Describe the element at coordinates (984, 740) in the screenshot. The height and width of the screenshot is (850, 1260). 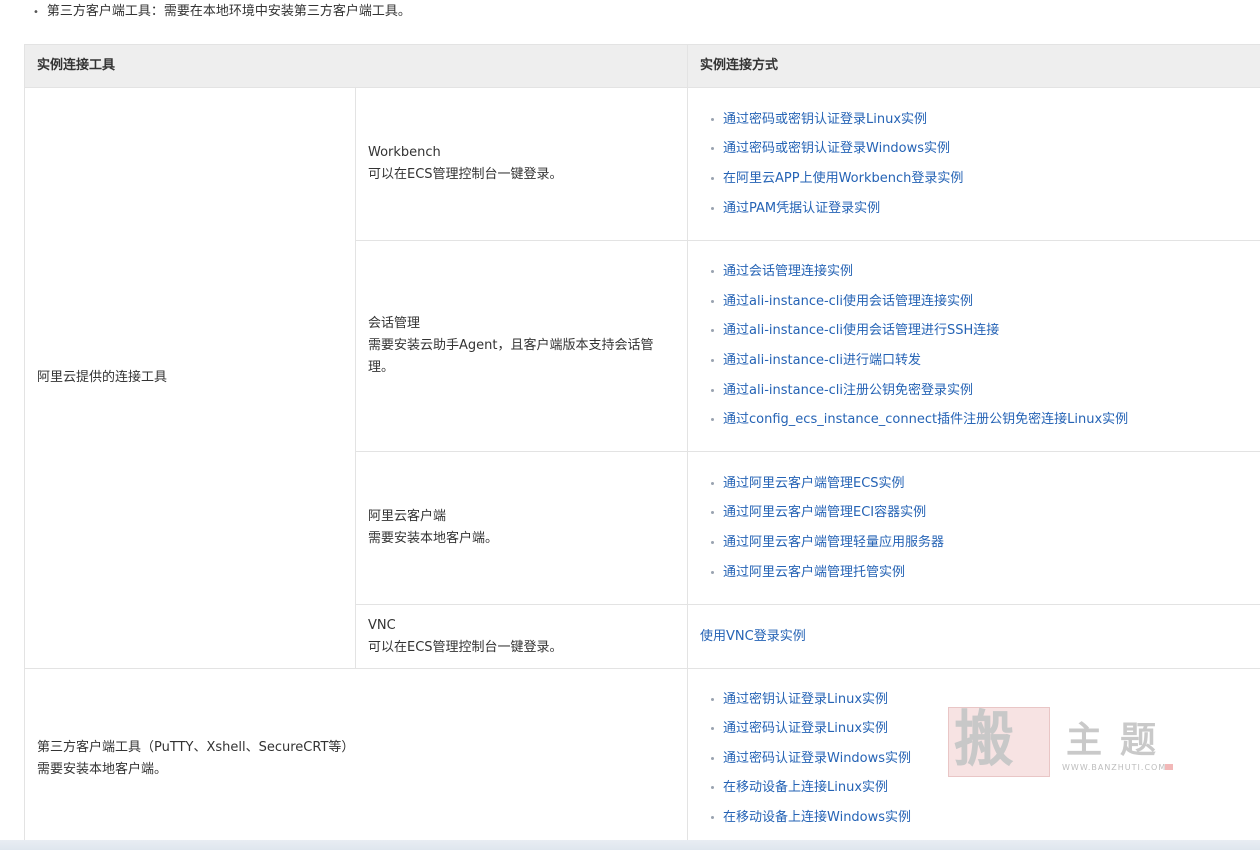
I see `watermark-glyph: 搬` at that location.